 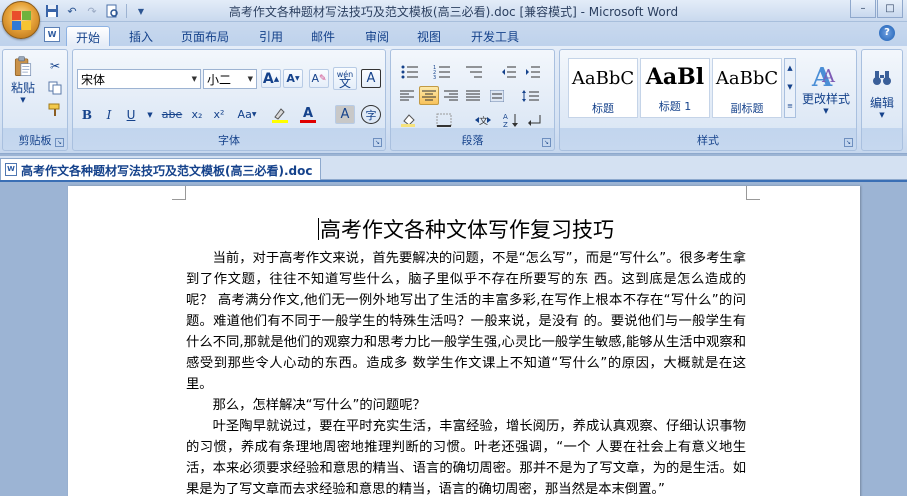 I want to click on editing-button: 编辑 ▼, so click(x=882, y=93).